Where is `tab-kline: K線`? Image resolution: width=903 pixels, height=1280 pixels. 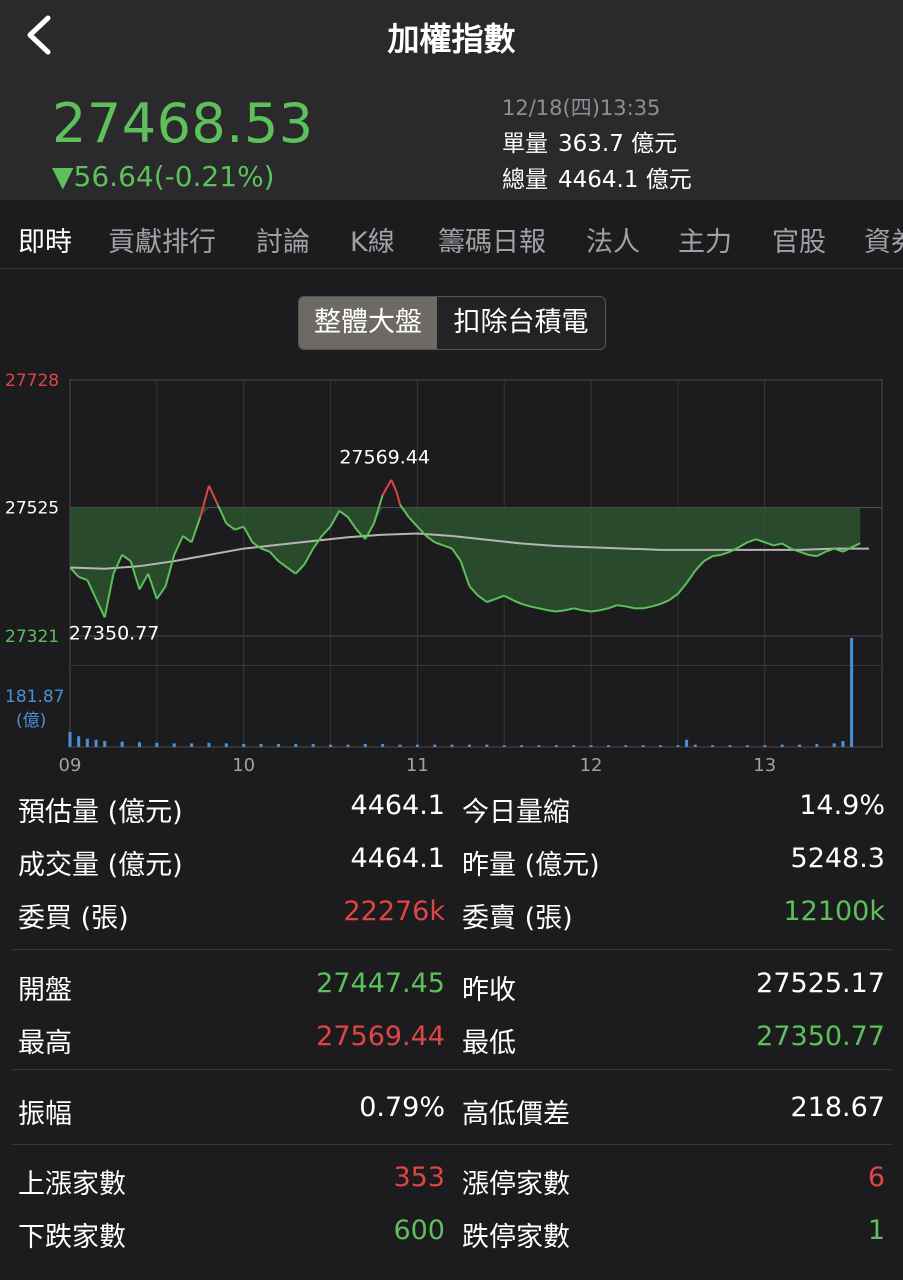 tab-kline: K線 is located at coordinates (372, 239).